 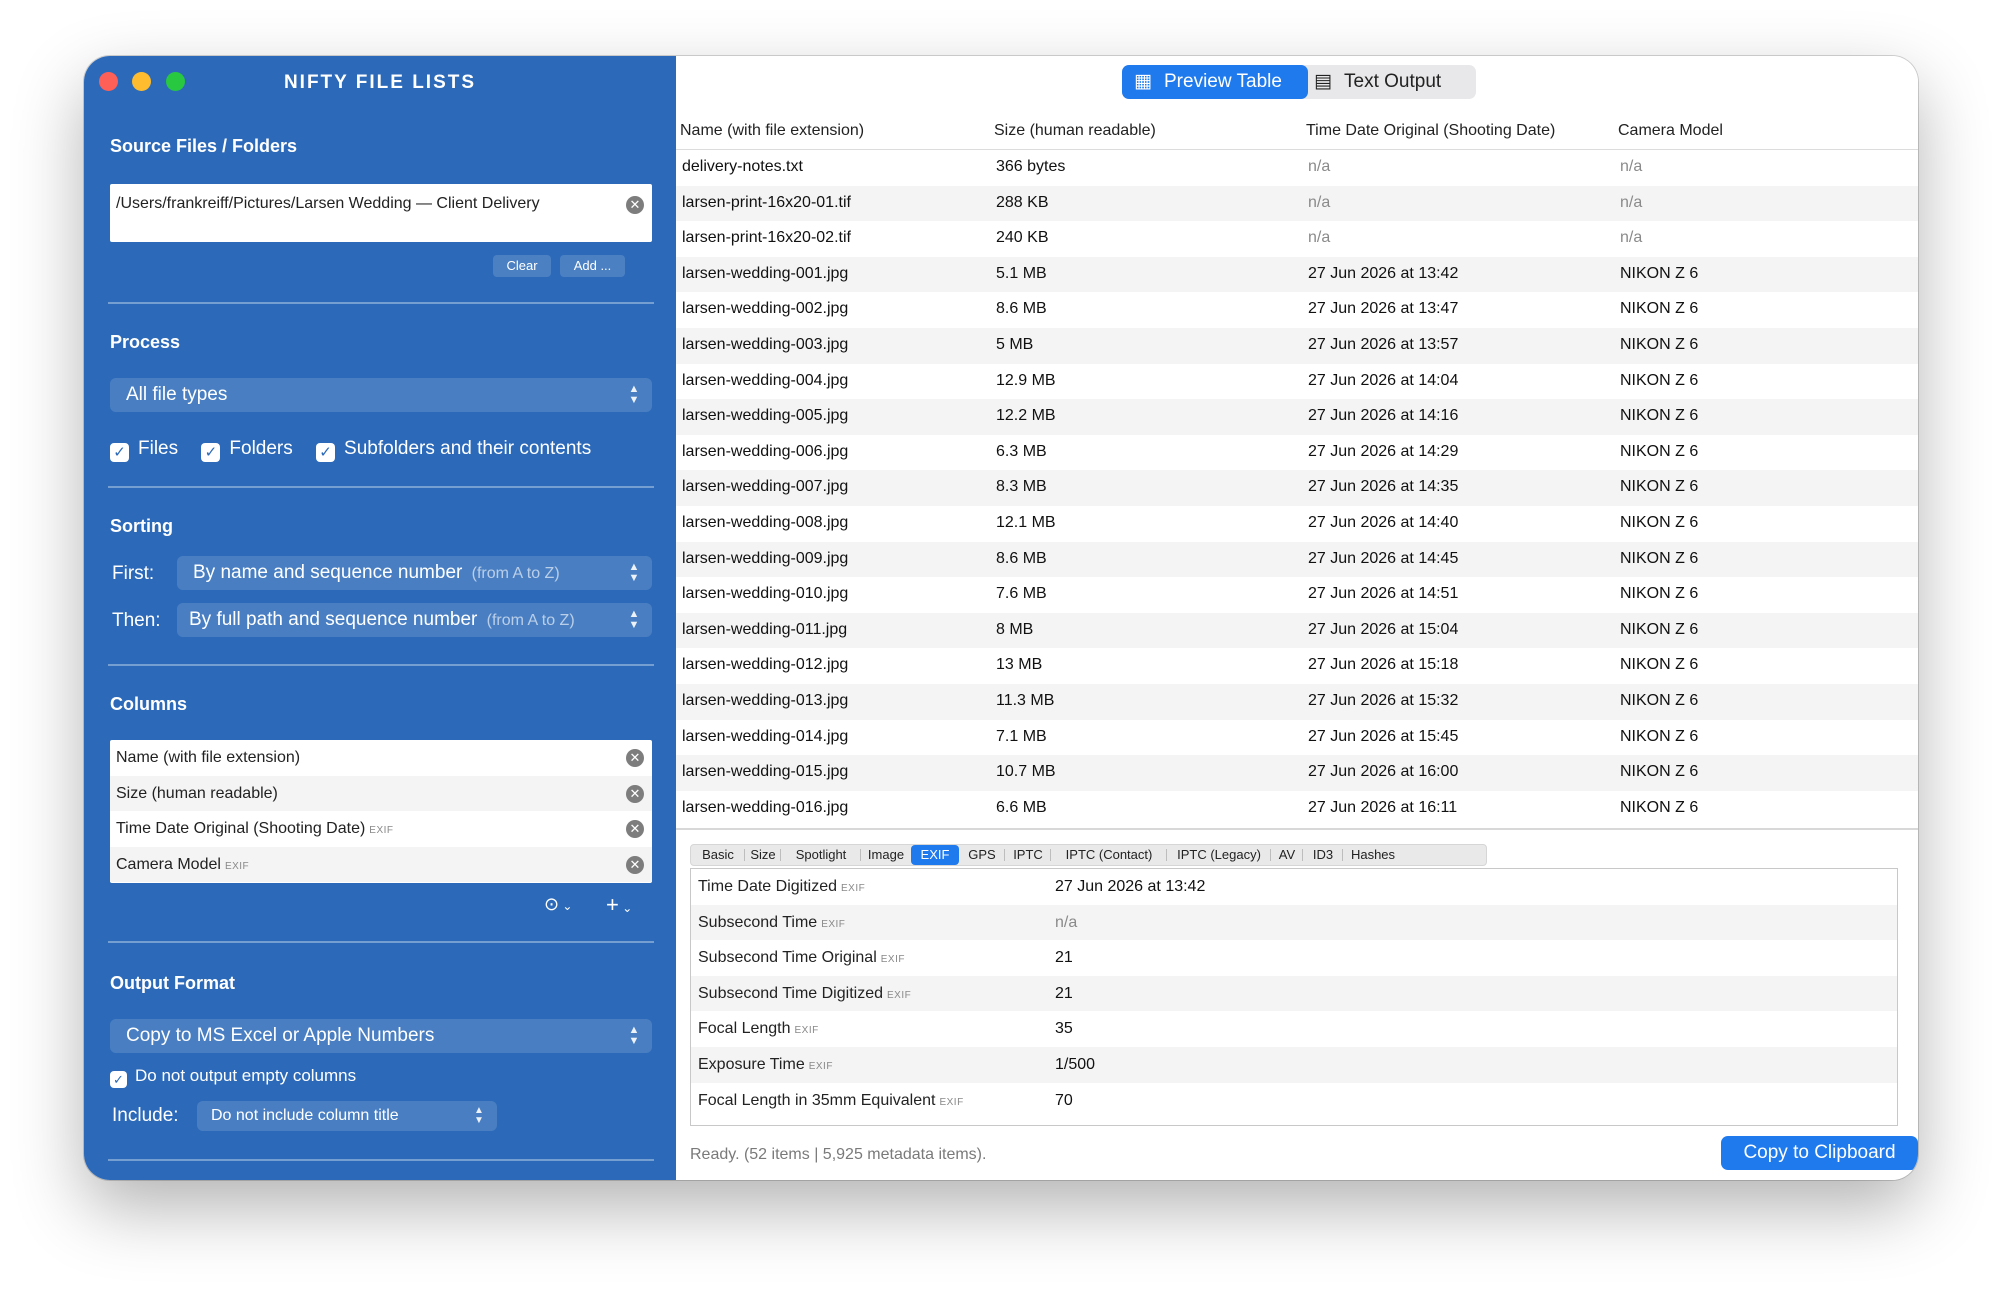 What do you see at coordinates (1297, 829) in the screenshot?
I see `splitter` at bounding box center [1297, 829].